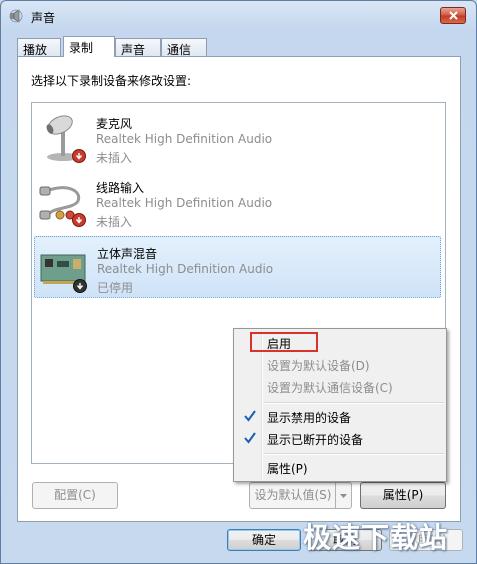 The width and height of the screenshot is (477, 564). I want to click on device-item-stereo-mix: 立体声混音 Realtek High Definition Audio 已停用, so click(237, 267).